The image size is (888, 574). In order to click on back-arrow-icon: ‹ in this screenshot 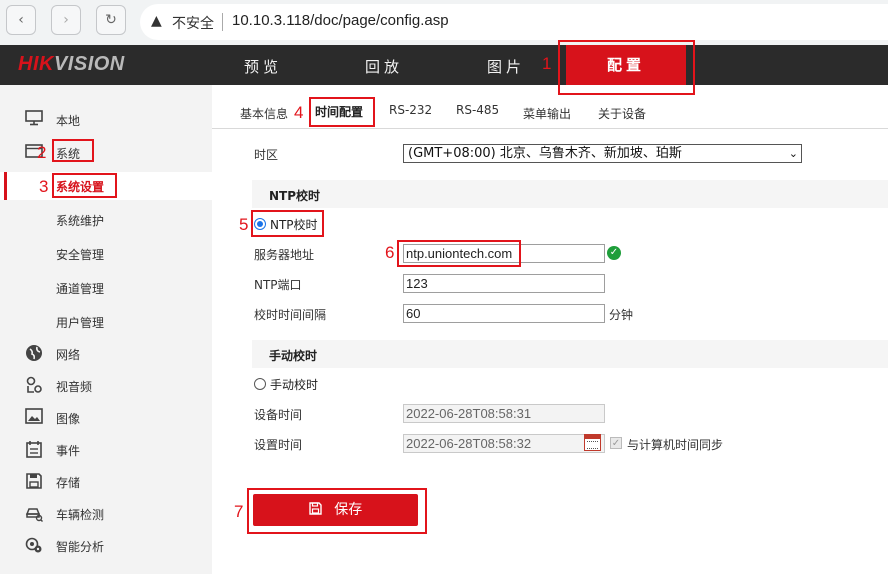, I will do `click(21, 20)`.